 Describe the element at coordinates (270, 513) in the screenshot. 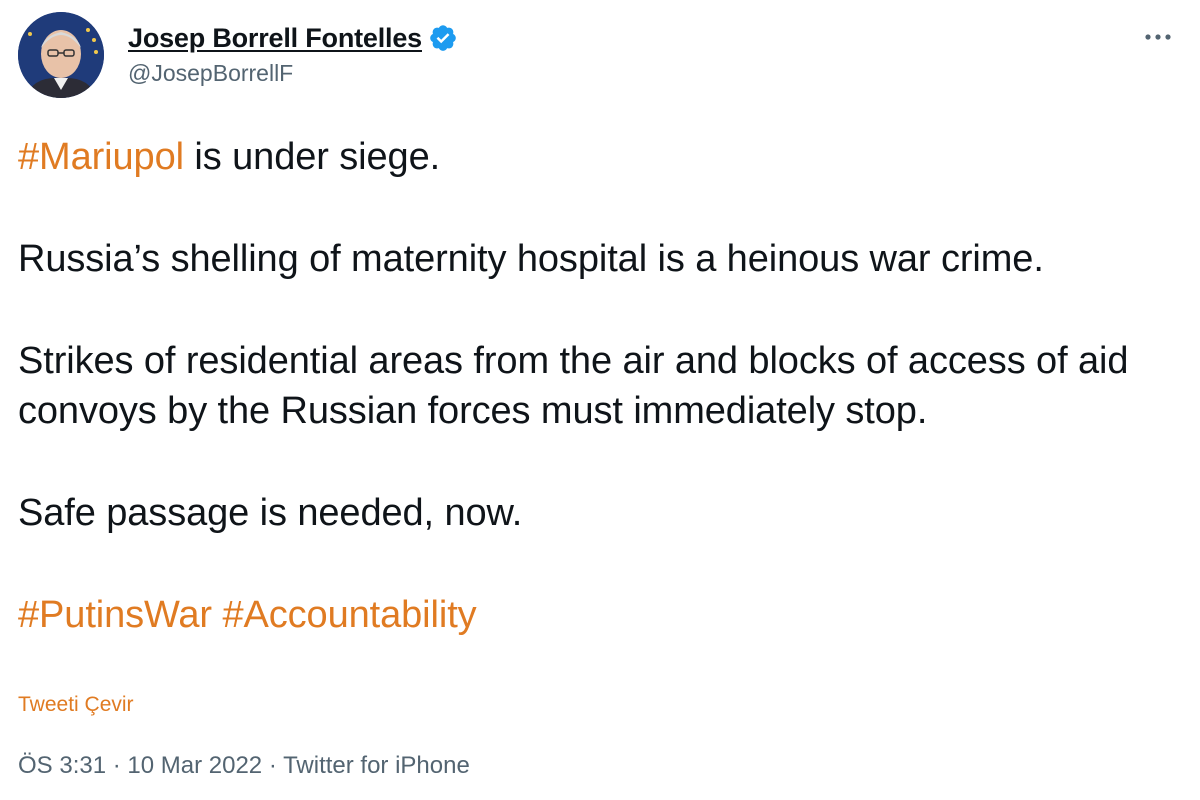

I see `tweet-paragraph-4: Safe passage is needed, now.` at that location.